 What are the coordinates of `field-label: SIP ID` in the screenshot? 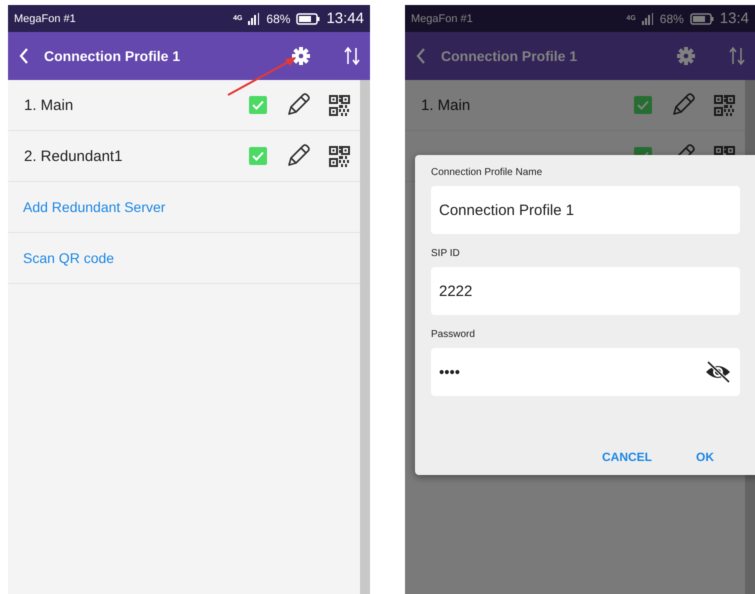 It's located at (446, 253).